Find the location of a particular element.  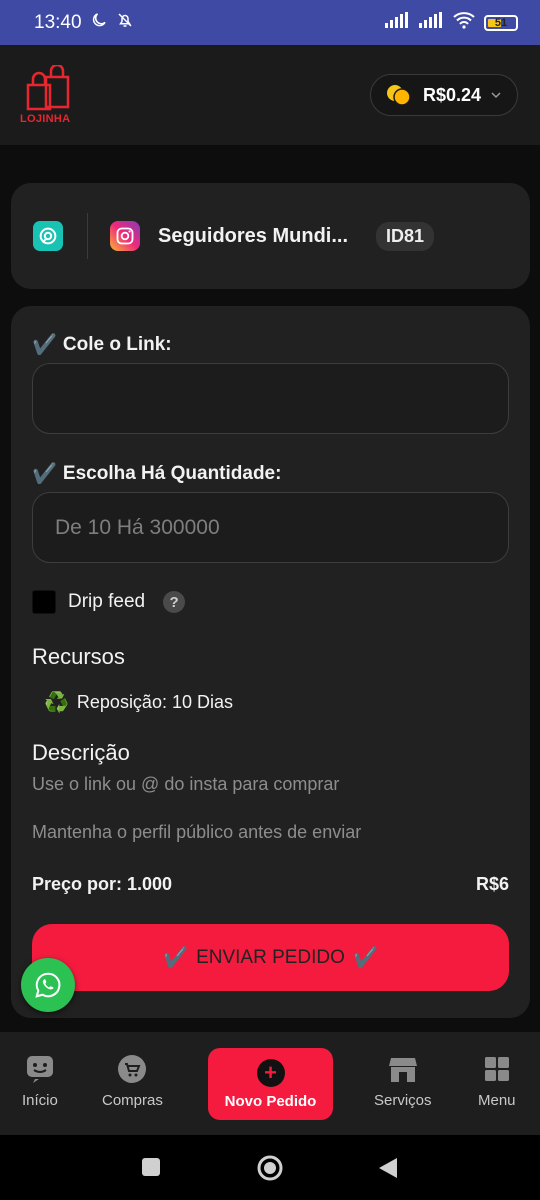

balance-amount: R$0.24 is located at coordinates (451, 94).